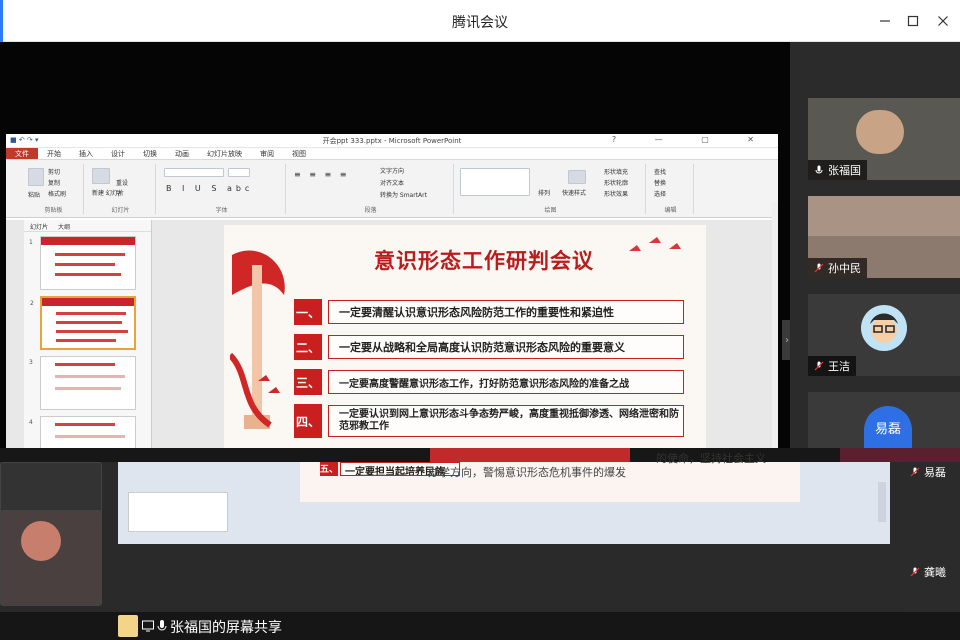 This screenshot has height=640, width=960. Describe the element at coordinates (118, 153) in the screenshot. I see `tab-design: 设计` at that location.